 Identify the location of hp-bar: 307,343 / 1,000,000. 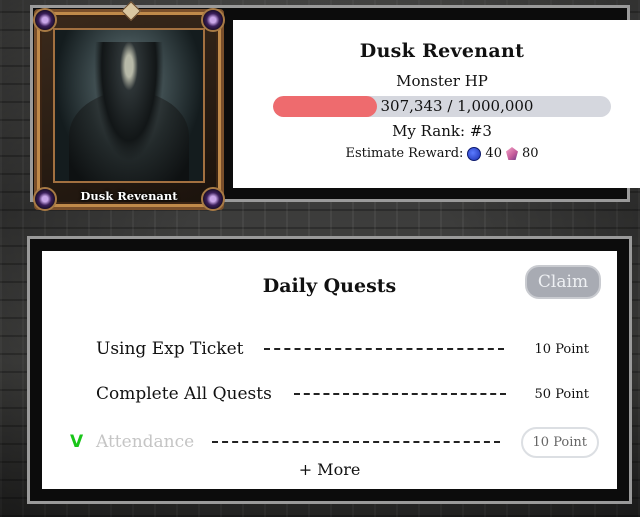
(442, 106).